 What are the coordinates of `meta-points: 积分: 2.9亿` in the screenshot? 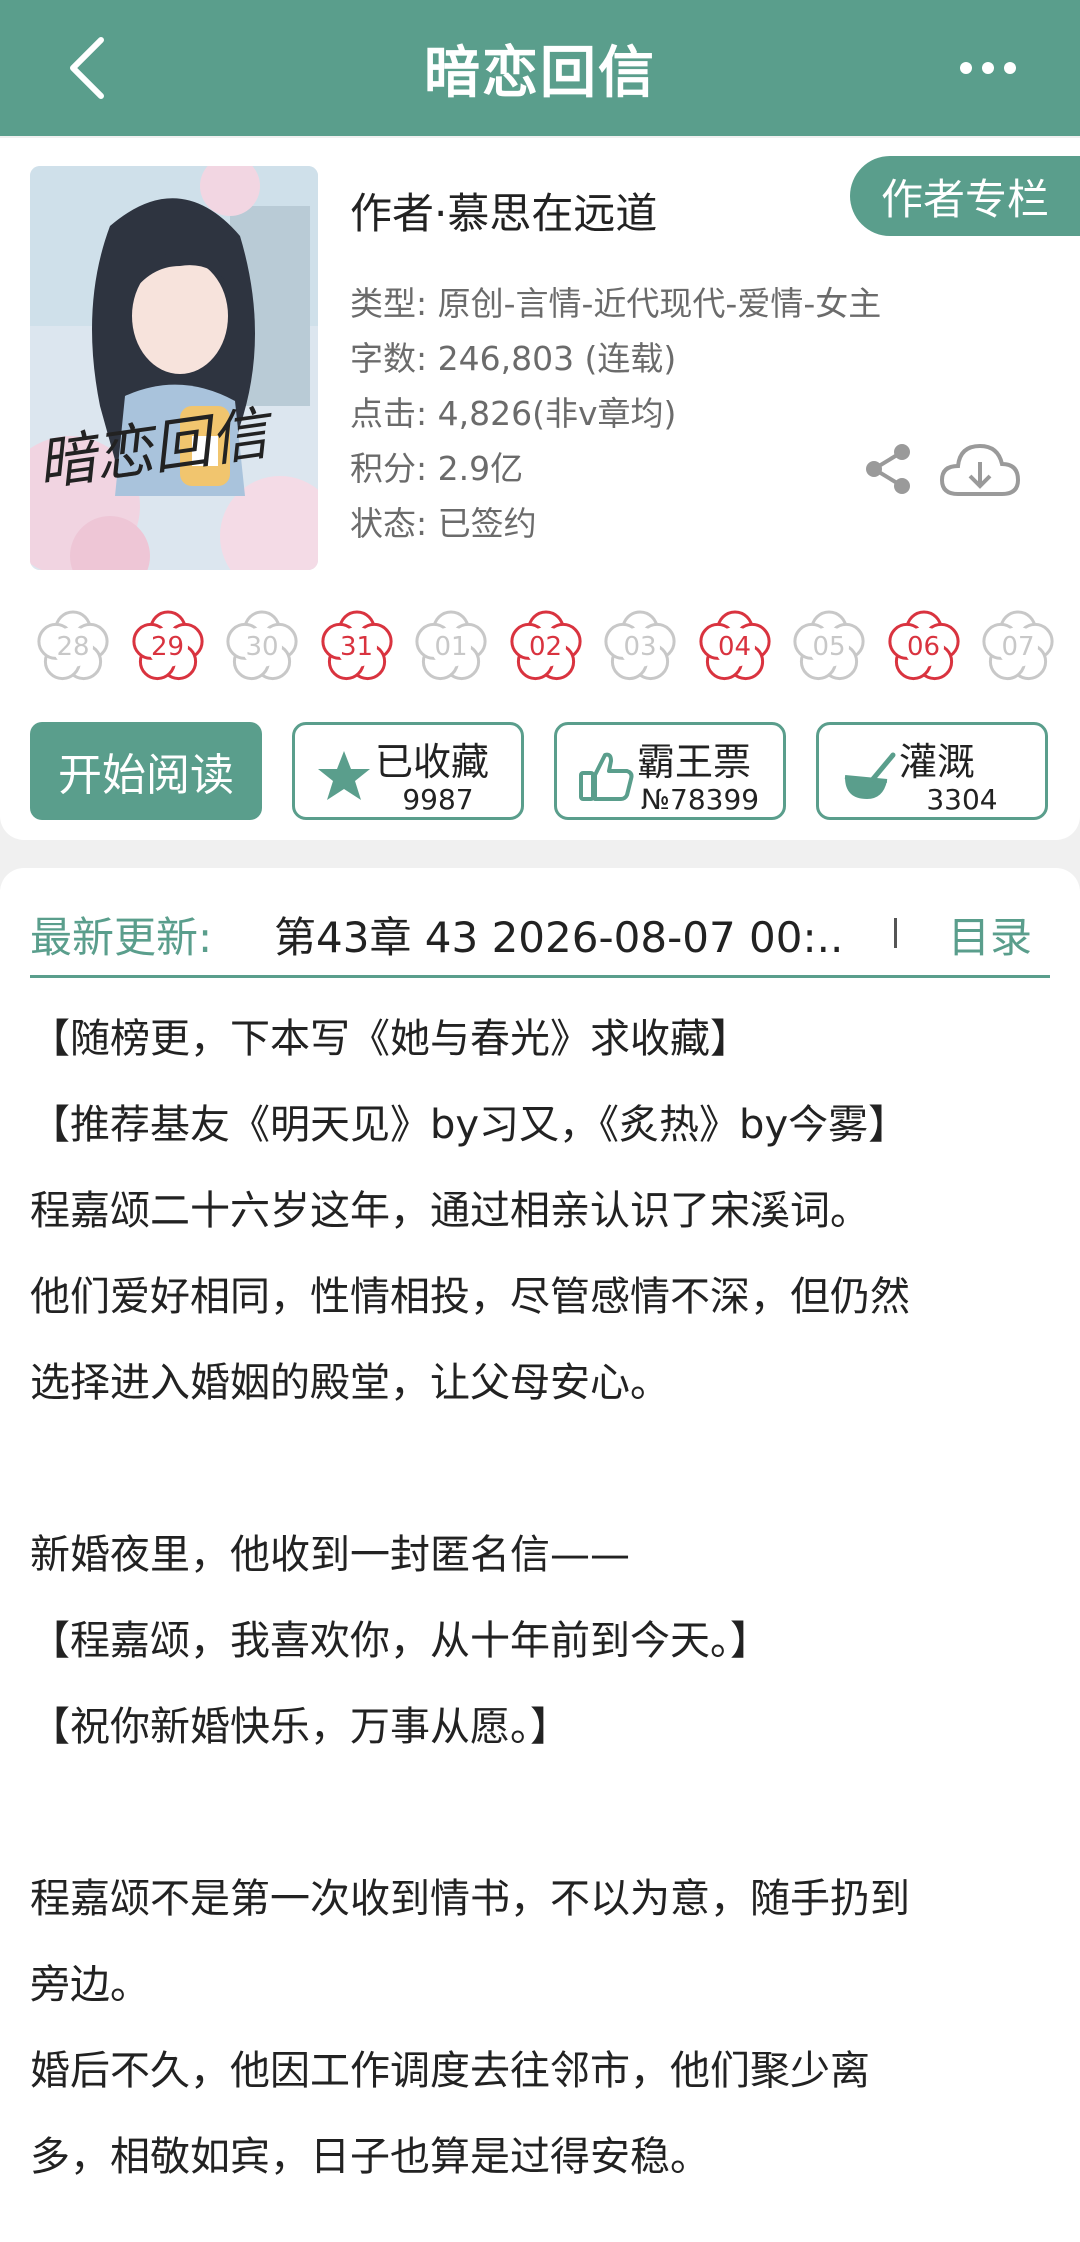 It's located at (437, 468).